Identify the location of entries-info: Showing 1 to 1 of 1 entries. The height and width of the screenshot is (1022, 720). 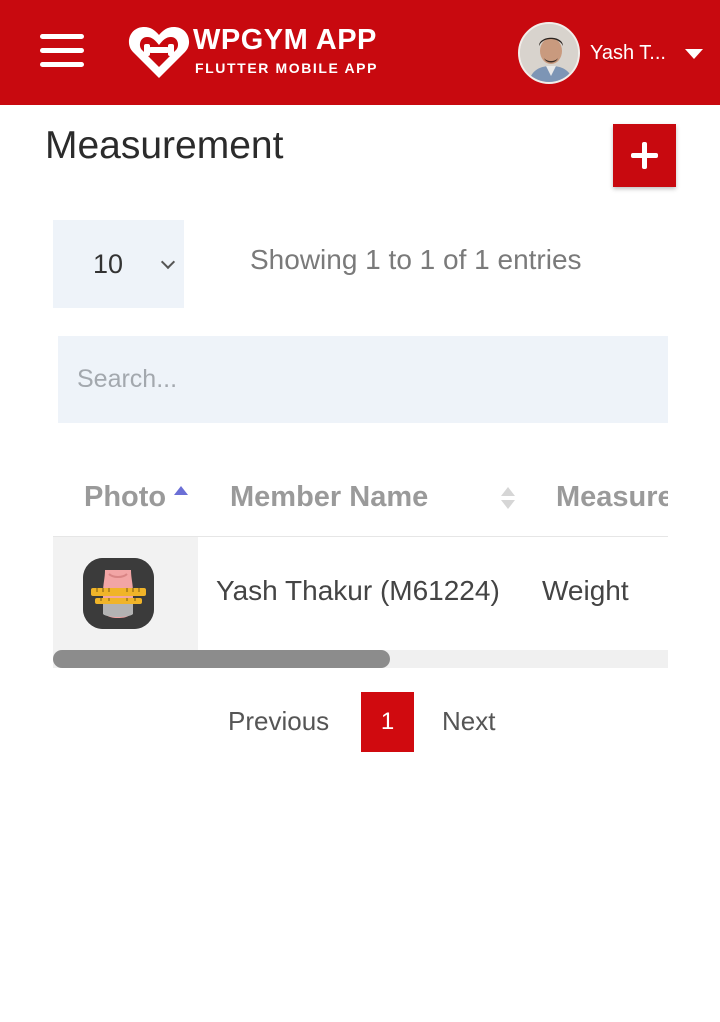
(416, 259).